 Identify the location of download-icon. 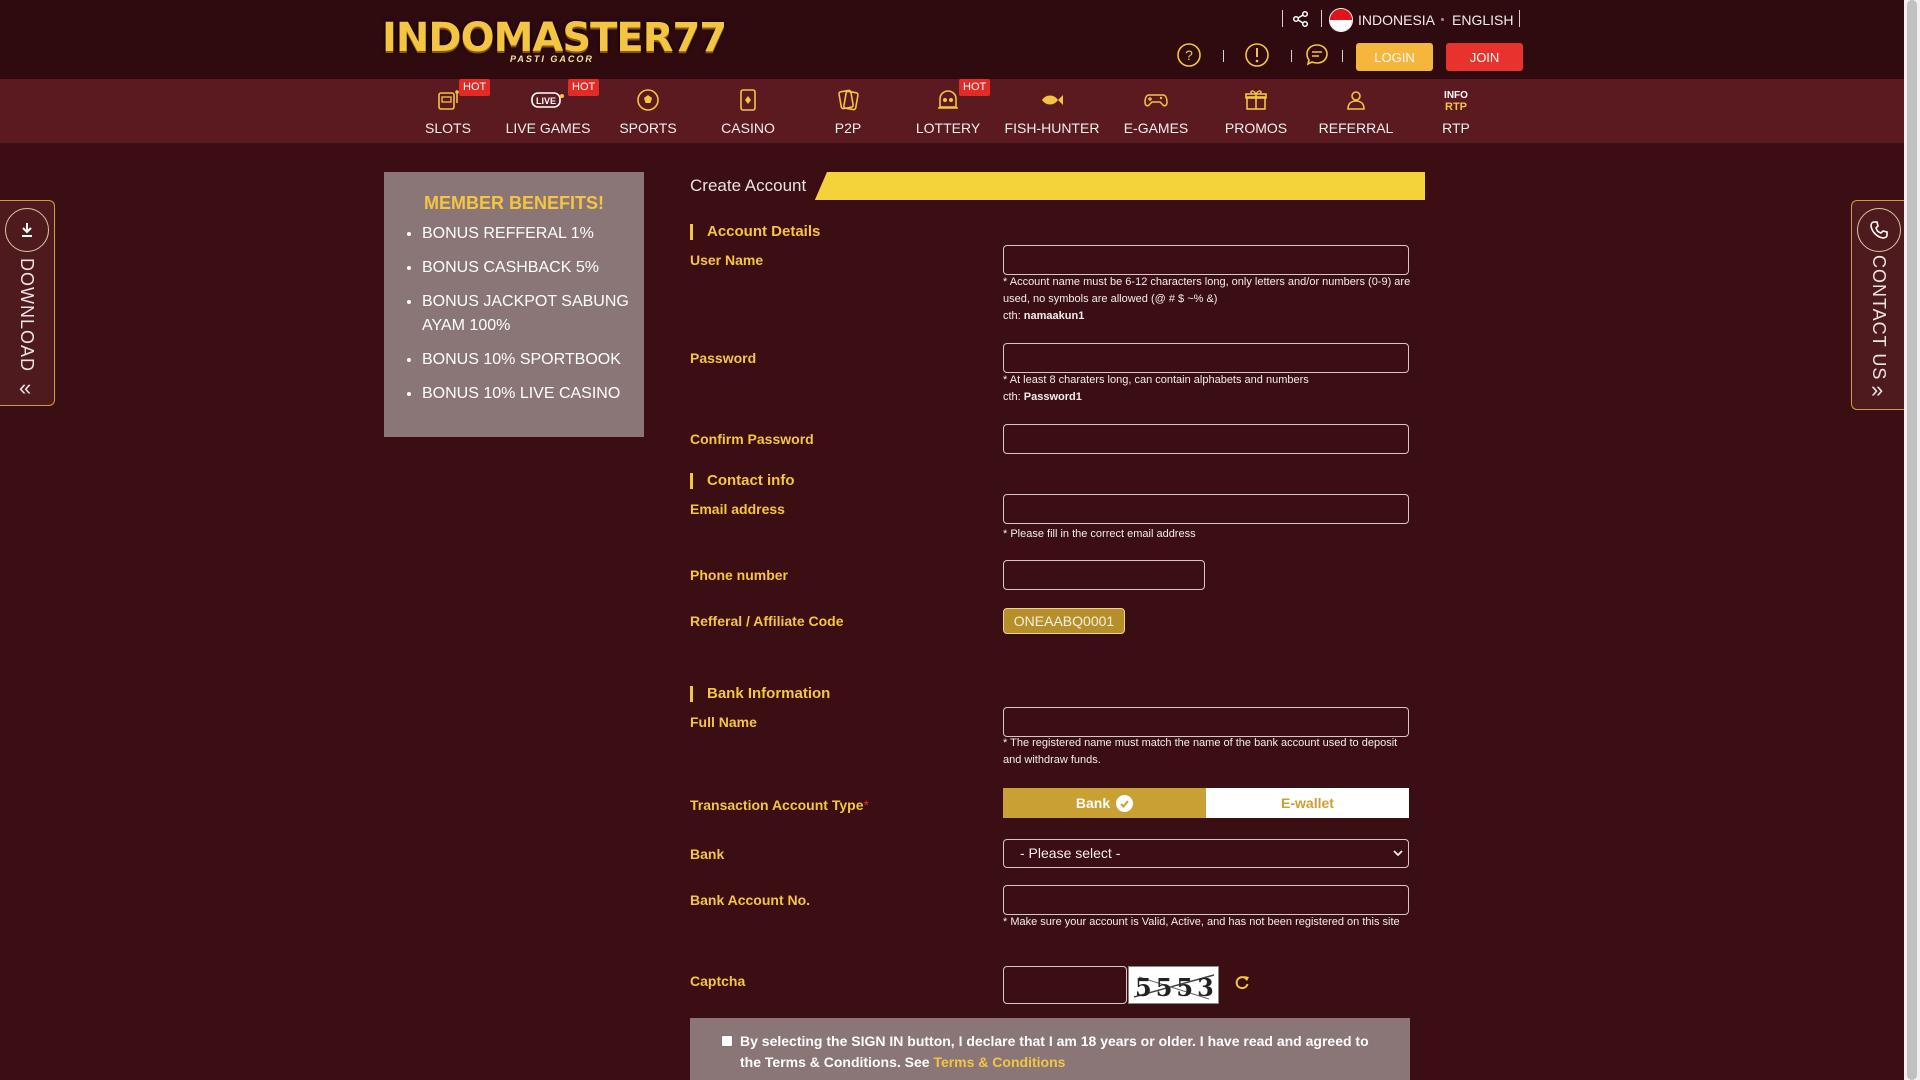
(27, 230).